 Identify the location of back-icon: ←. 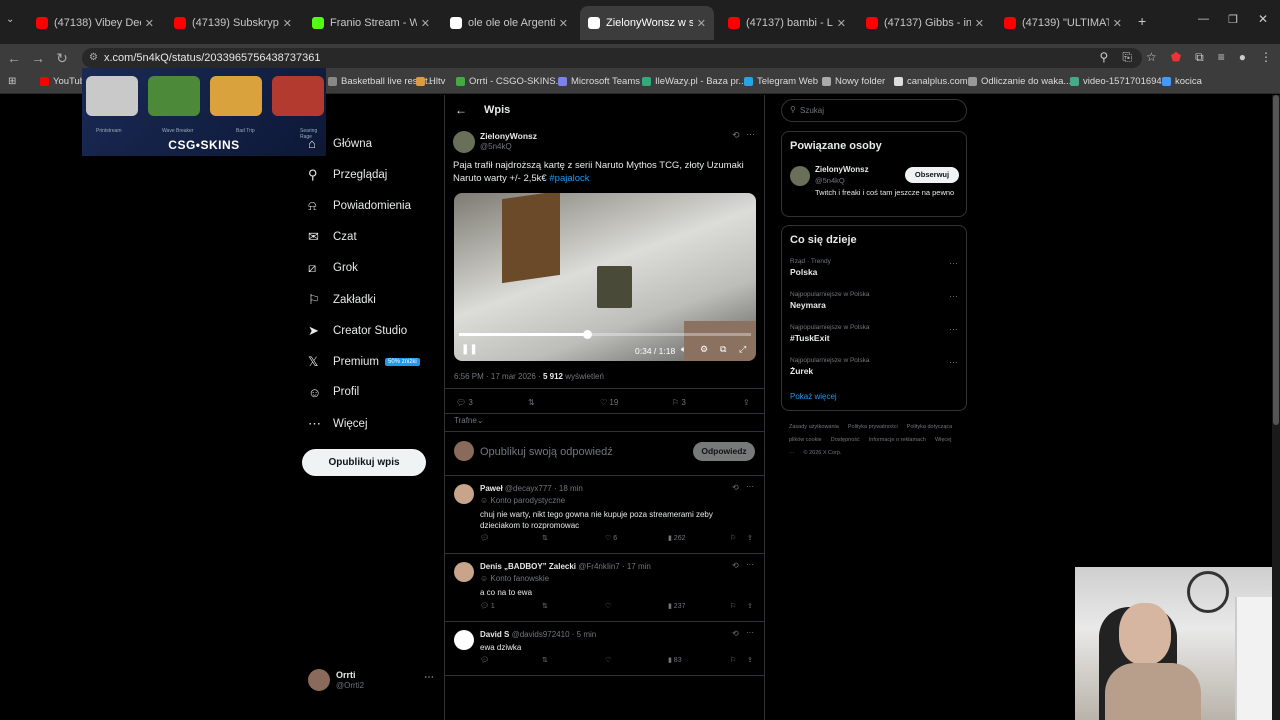
(14, 58).